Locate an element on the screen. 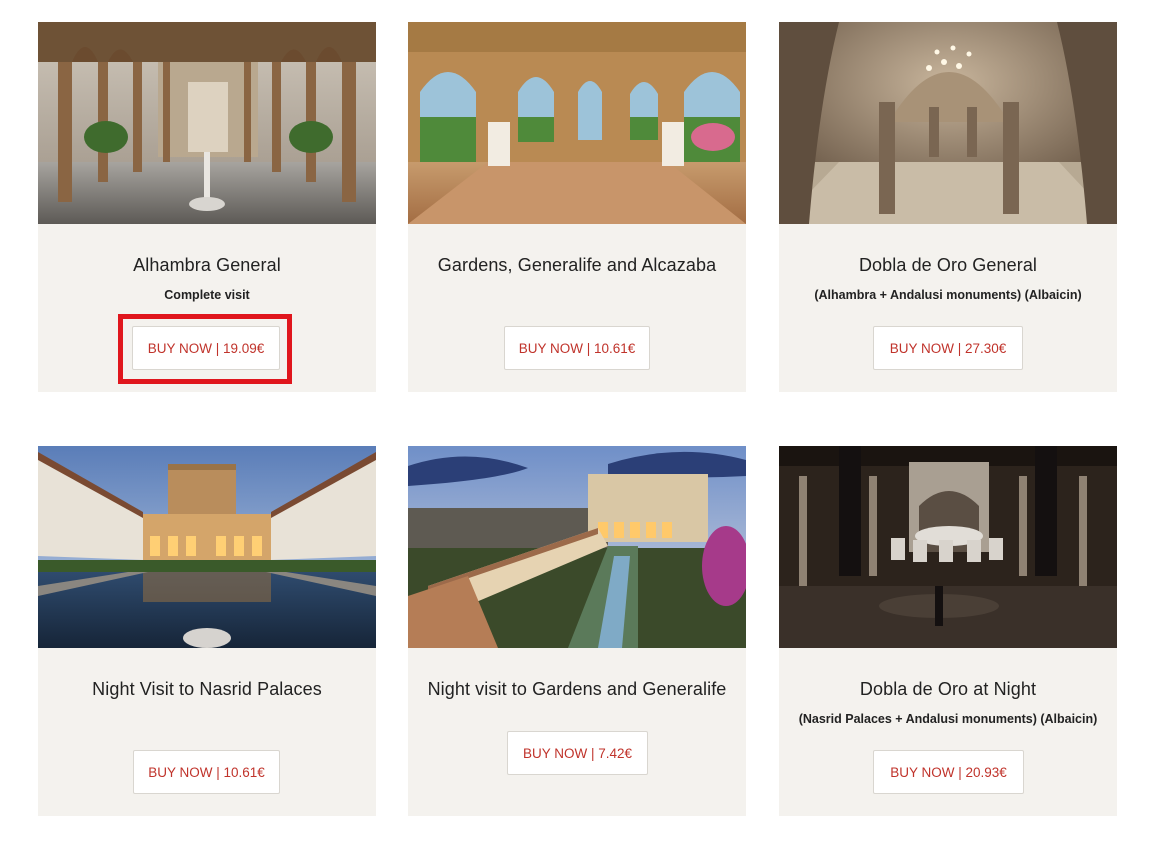 This screenshot has width=1156, height=843. tour-title: Alhambra General is located at coordinates (207, 265).